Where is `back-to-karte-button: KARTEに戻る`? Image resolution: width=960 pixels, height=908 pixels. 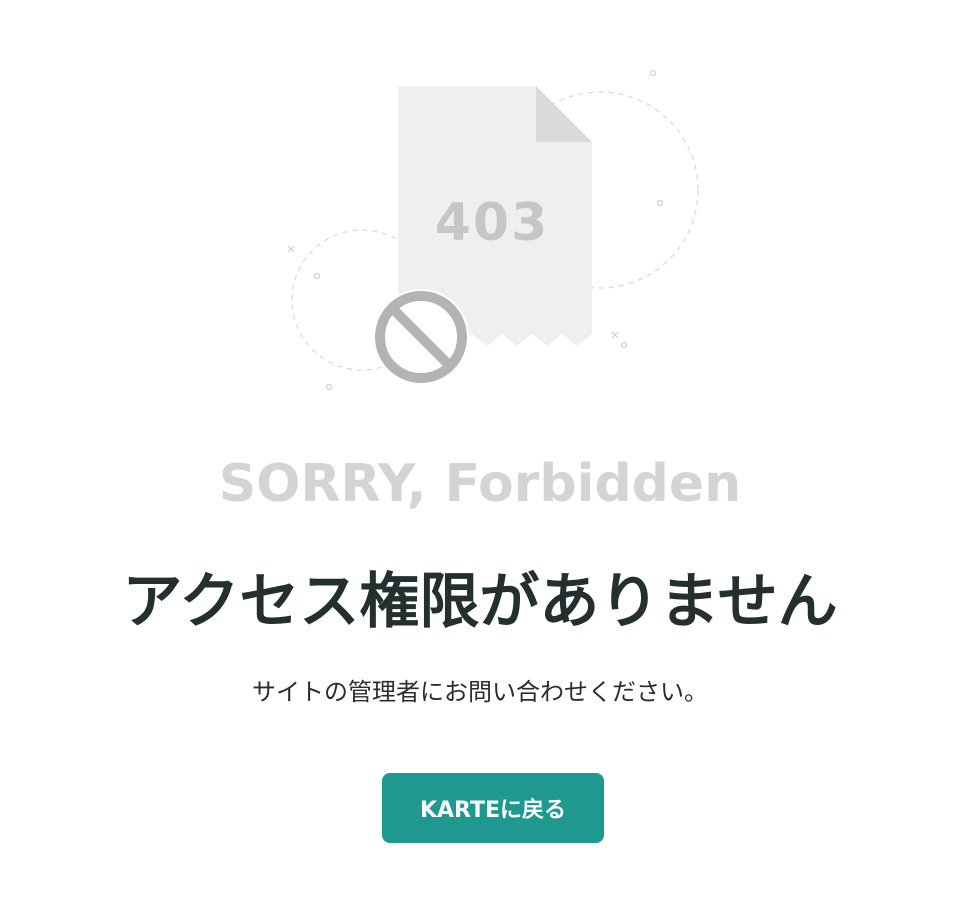 back-to-karte-button: KARTEに戻る is located at coordinates (493, 808).